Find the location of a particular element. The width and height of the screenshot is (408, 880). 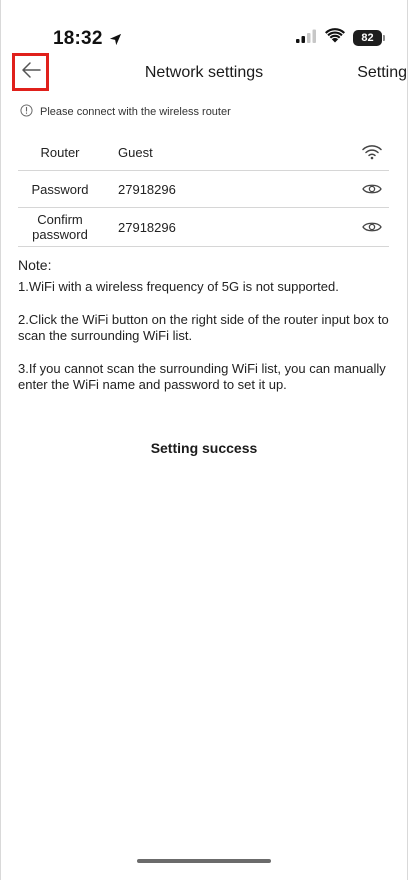

password-visibility-toggle is located at coordinates (372, 189).